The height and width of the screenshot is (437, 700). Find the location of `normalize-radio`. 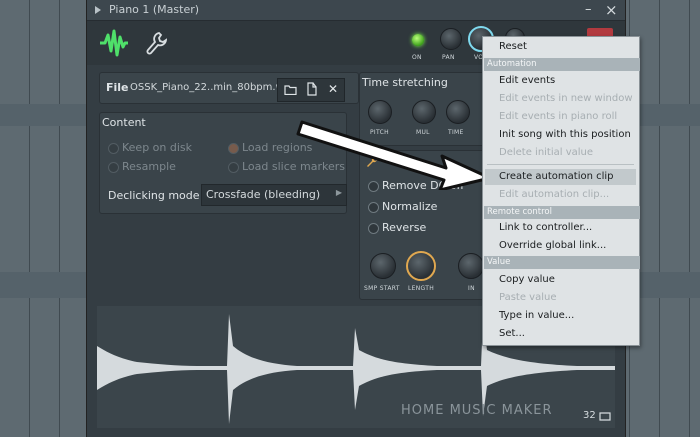

normalize-radio is located at coordinates (373, 207).